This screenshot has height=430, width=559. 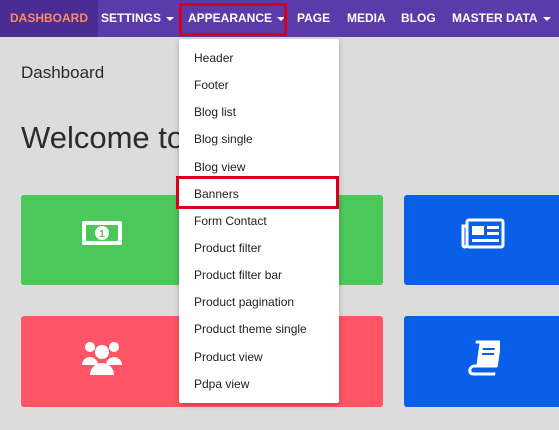 I want to click on menu-item-footer: Footer, so click(x=211, y=85).